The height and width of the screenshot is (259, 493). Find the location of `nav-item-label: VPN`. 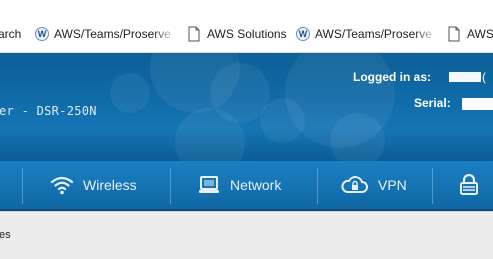

nav-item-label: VPN is located at coordinates (392, 185).